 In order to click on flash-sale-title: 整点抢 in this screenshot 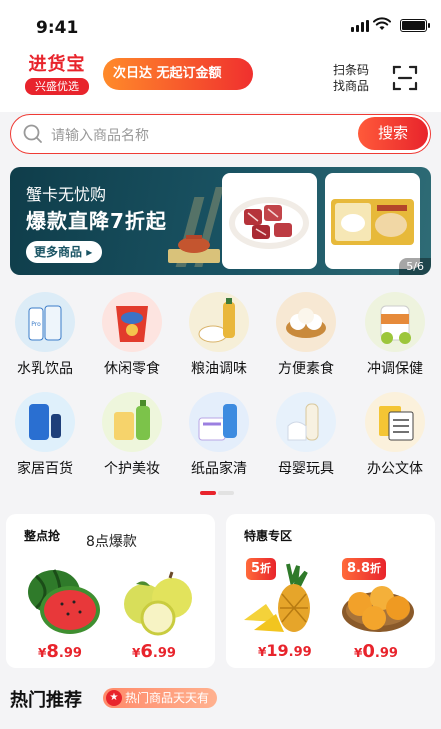, I will do `click(42, 536)`.